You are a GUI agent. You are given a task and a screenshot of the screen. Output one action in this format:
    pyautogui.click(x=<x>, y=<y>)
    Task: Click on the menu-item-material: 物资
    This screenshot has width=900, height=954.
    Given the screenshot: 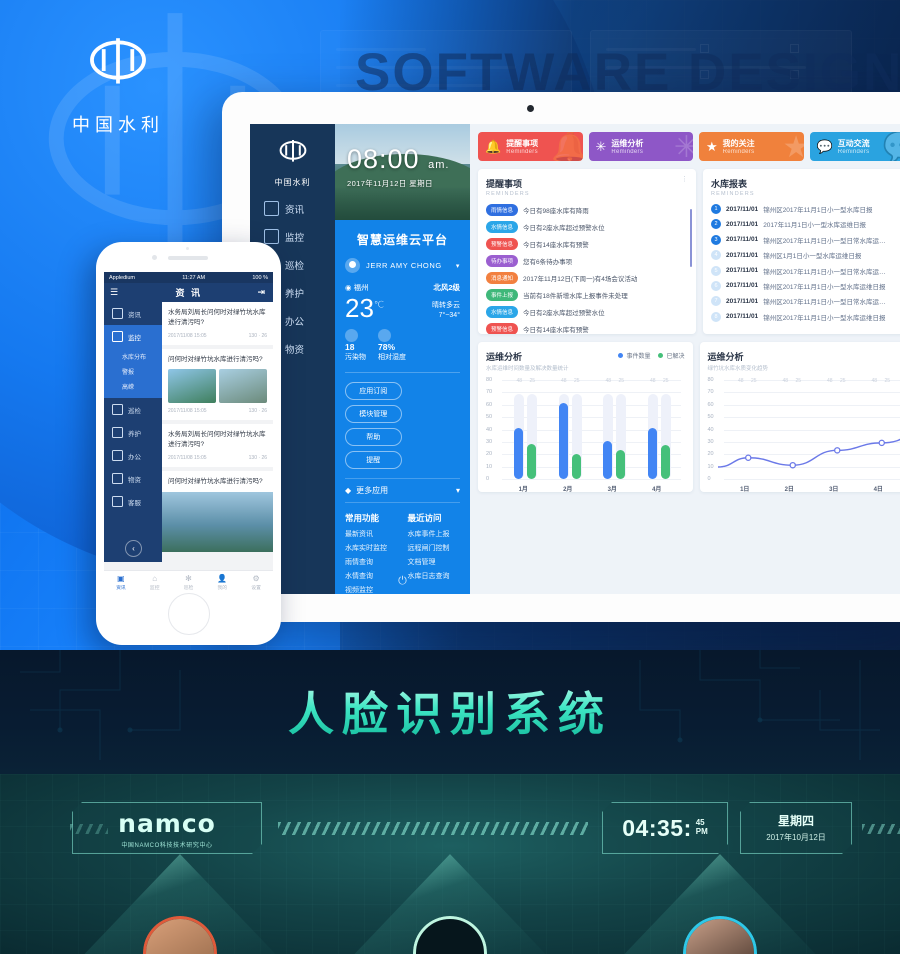 What is the action you would take?
    pyautogui.click(x=133, y=478)
    